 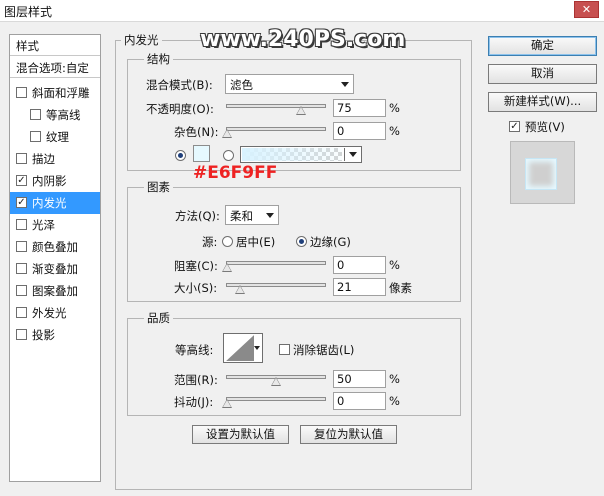 I want to click on technique-select: 柔和, so click(x=252, y=215).